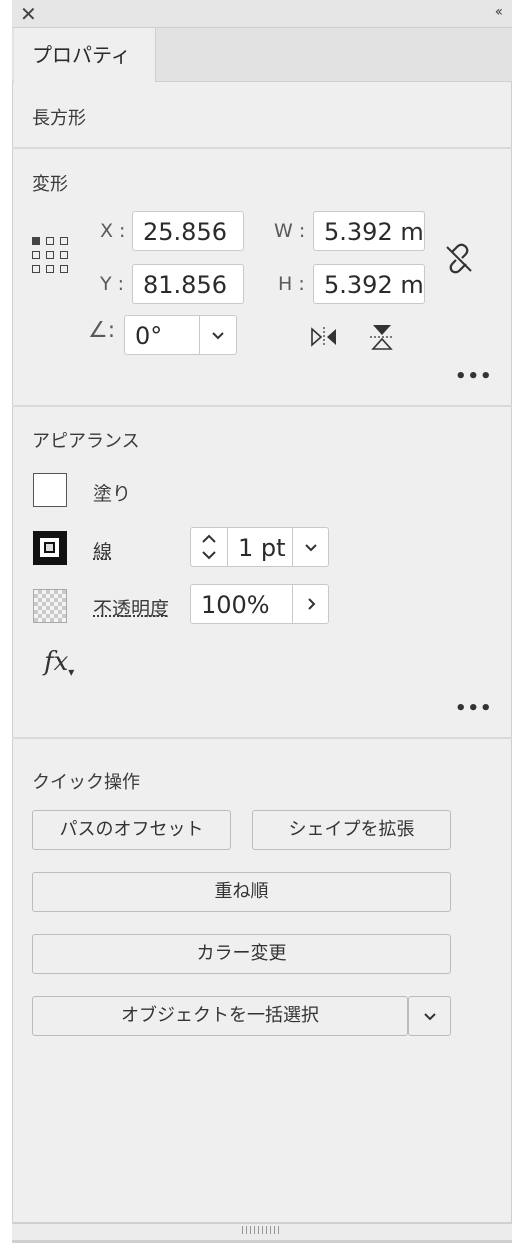 The image size is (524, 1250). What do you see at coordinates (220, 1016) in the screenshot?
I see `select-same-button: オブジェクトを一括選択` at bounding box center [220, 1016].